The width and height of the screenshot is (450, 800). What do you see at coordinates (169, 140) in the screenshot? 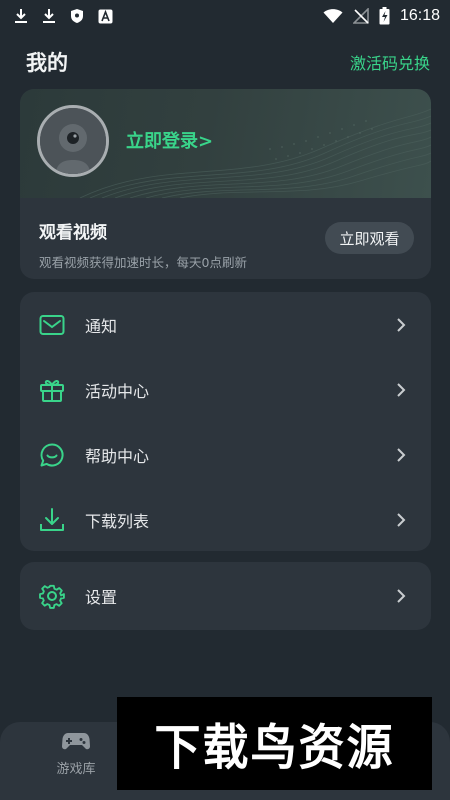
I see `login-link: 立即登录>` at bounding box center [169, 140].